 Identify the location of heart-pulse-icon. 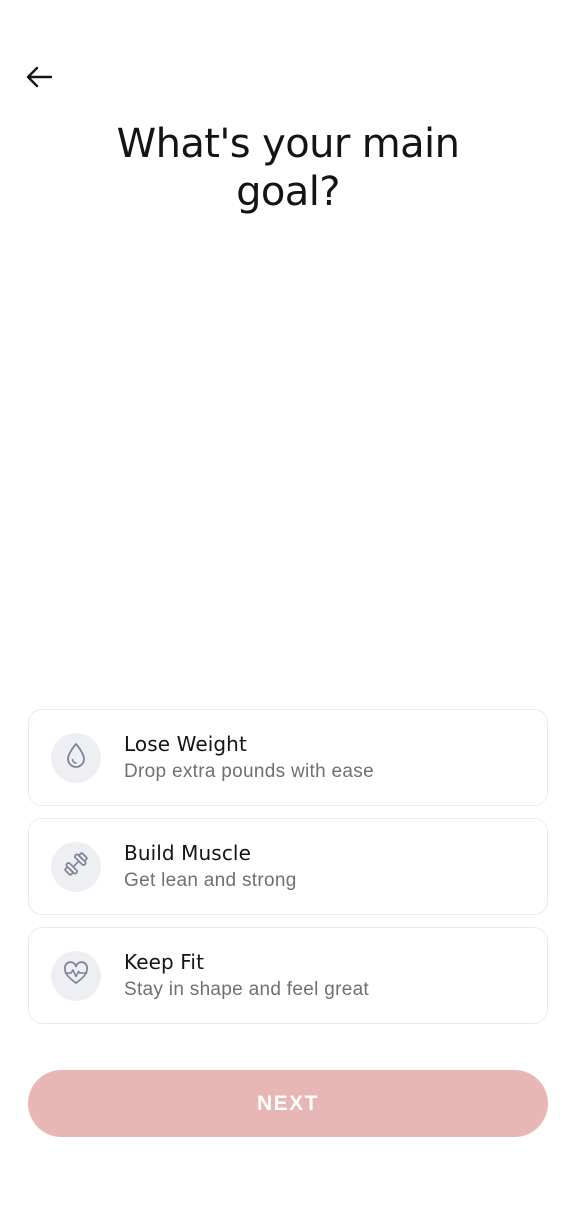
(76, 975).